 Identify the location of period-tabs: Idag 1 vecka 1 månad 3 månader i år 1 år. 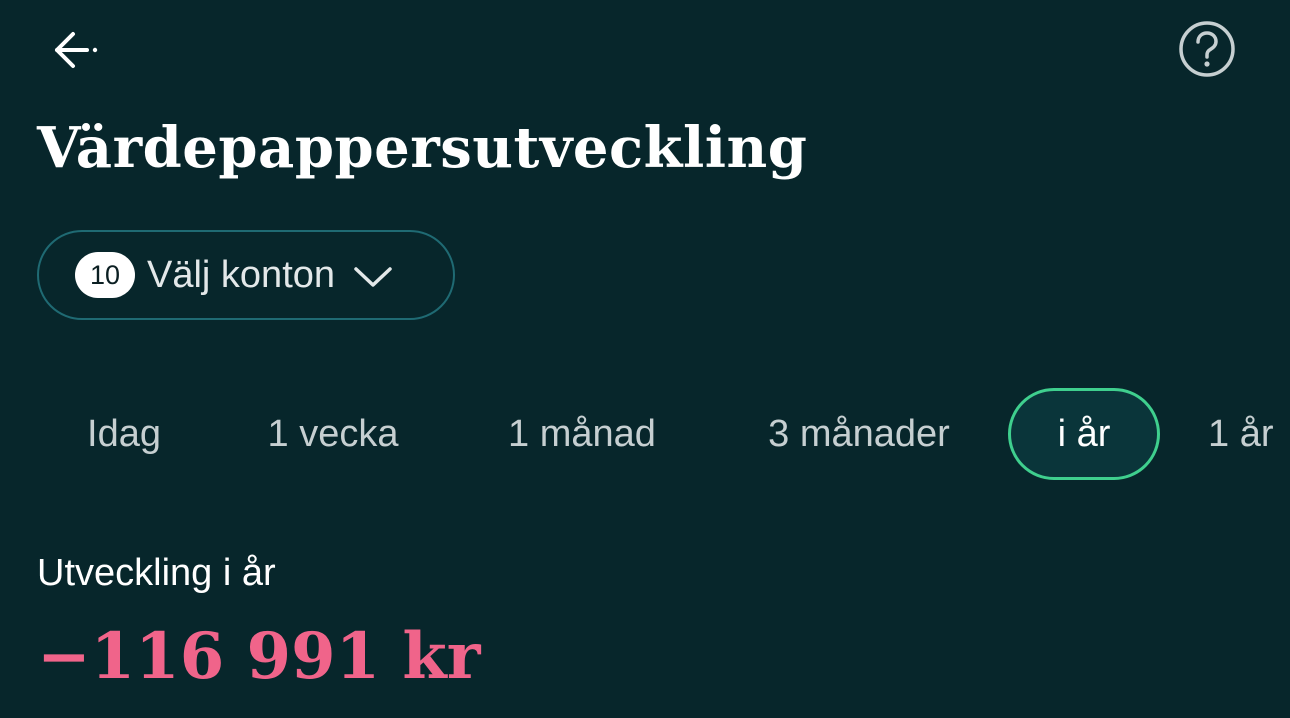
(645, 434).